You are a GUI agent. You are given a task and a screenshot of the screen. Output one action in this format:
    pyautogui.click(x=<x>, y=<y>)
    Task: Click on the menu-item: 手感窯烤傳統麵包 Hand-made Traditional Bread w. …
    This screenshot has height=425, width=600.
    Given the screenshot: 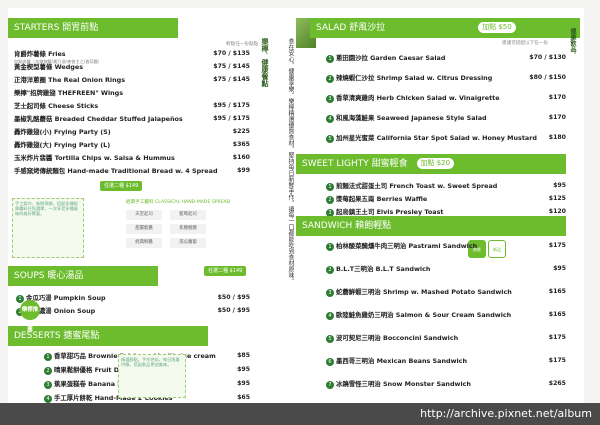 What is the action you would take?
    pyautogui.click(x=132, y=171)
    